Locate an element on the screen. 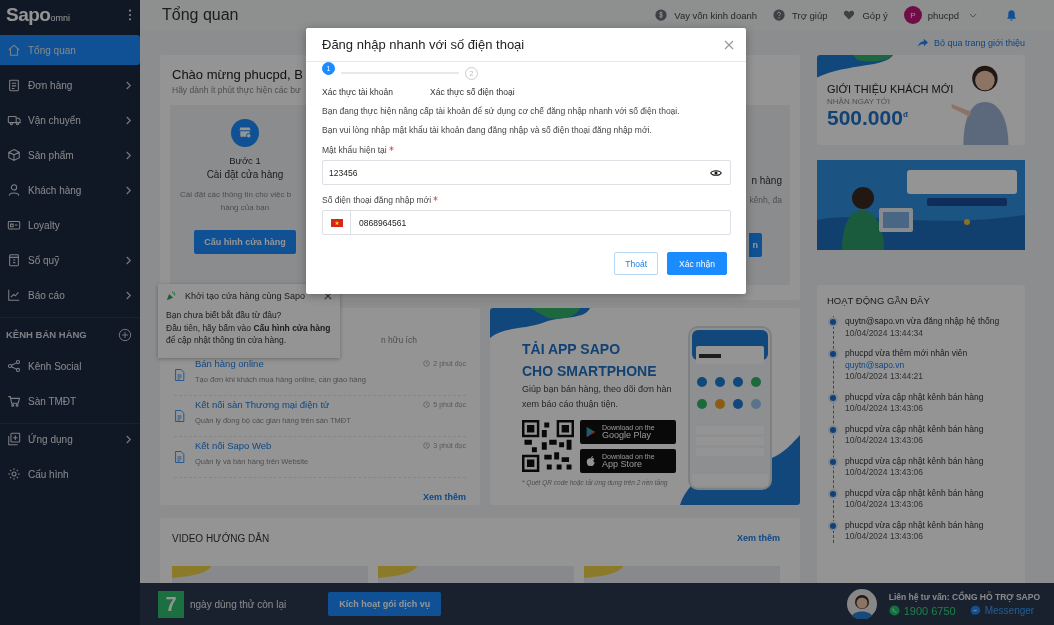 The width and height of the screenshot is (1054, 625). popover-title: Khởi tạo cửa hàng cùng Sapo is located at coordinates (245, 295).